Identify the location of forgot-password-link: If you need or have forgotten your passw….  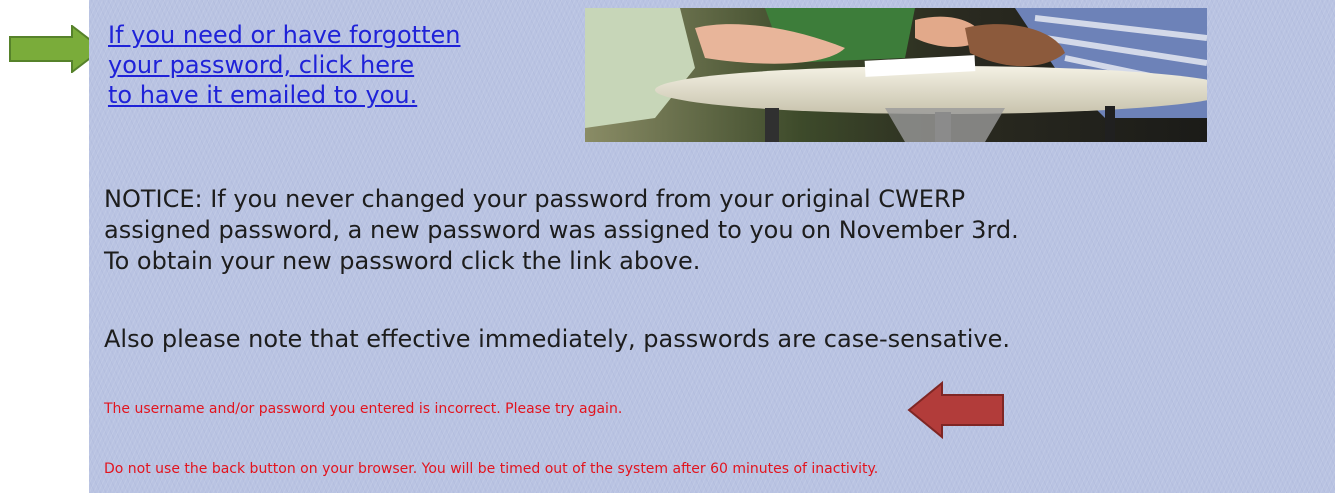
(284, 65).